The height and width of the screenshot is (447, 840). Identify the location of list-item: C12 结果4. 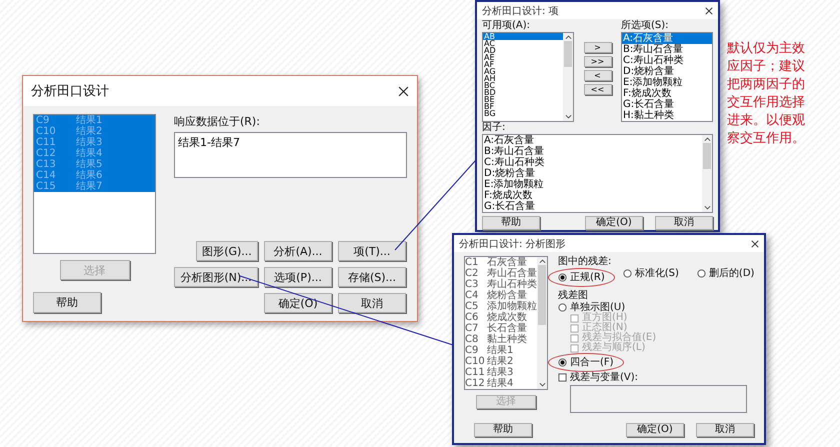
(501, 383).